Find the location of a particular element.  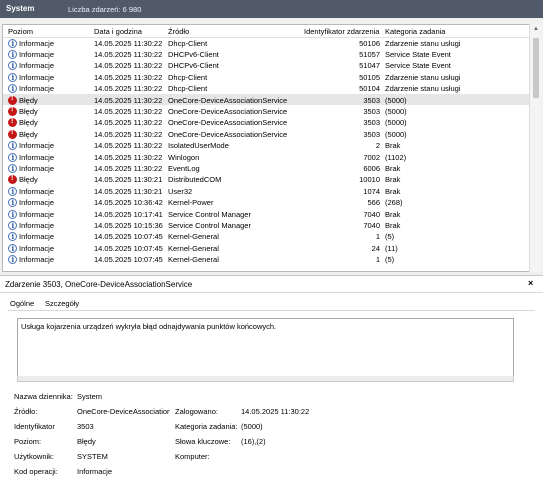

message-scrollbar is located at coordinates (265, 379).